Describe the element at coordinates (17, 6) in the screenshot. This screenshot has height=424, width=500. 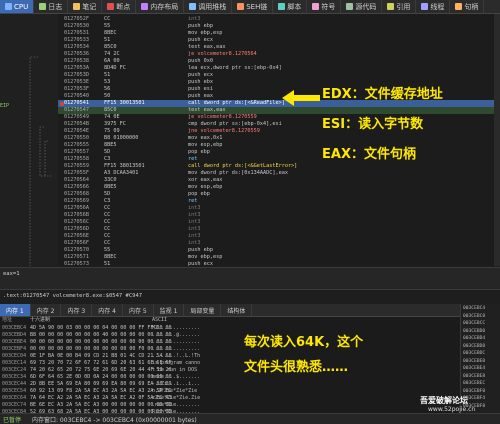
I see `tab-0: CPU` at that location.